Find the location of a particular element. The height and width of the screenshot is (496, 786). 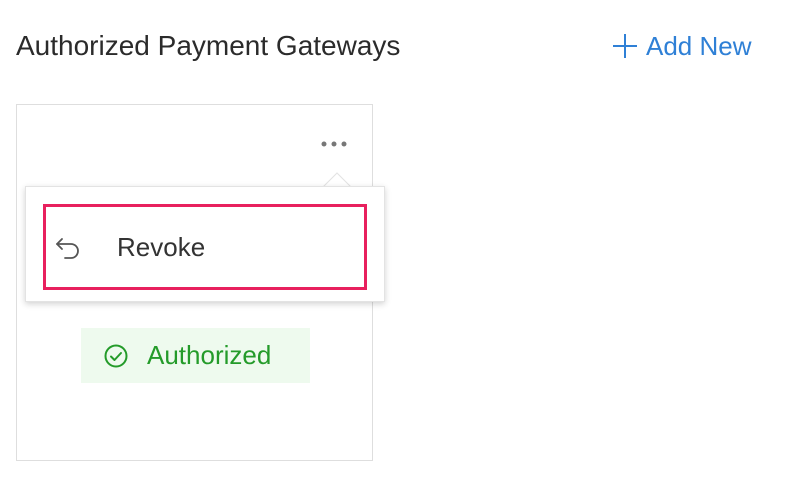

more-options-button is located at coordinates (334, 144).